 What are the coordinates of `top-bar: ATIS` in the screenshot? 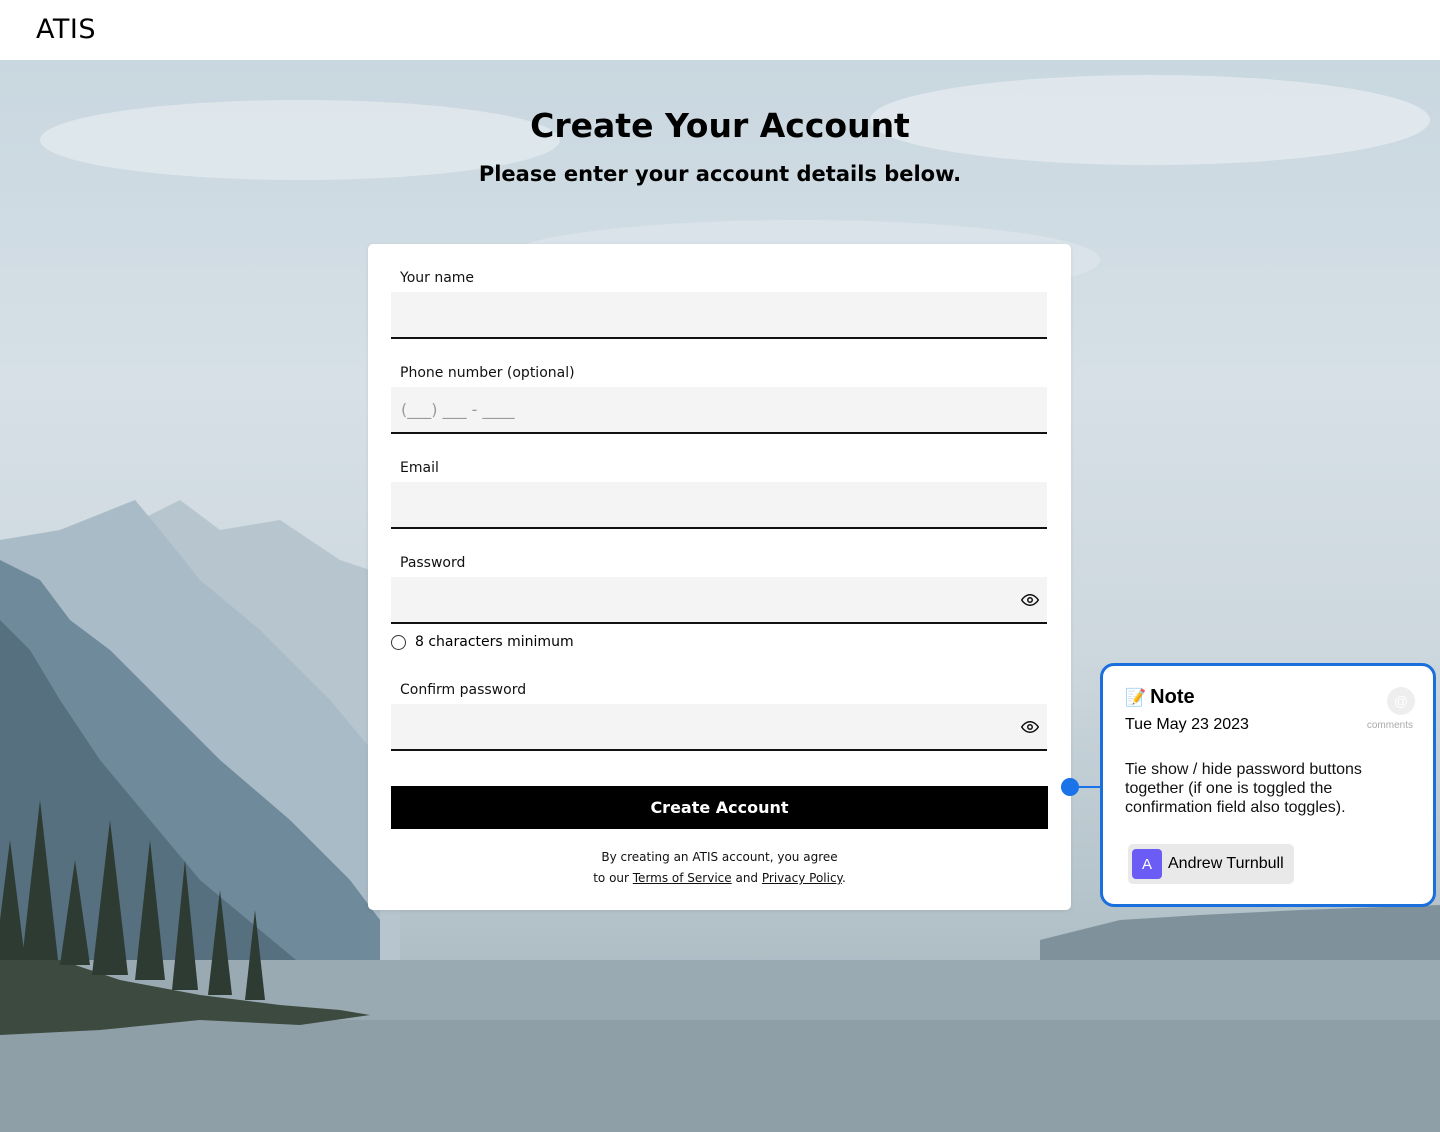 It's located at (720, 30).